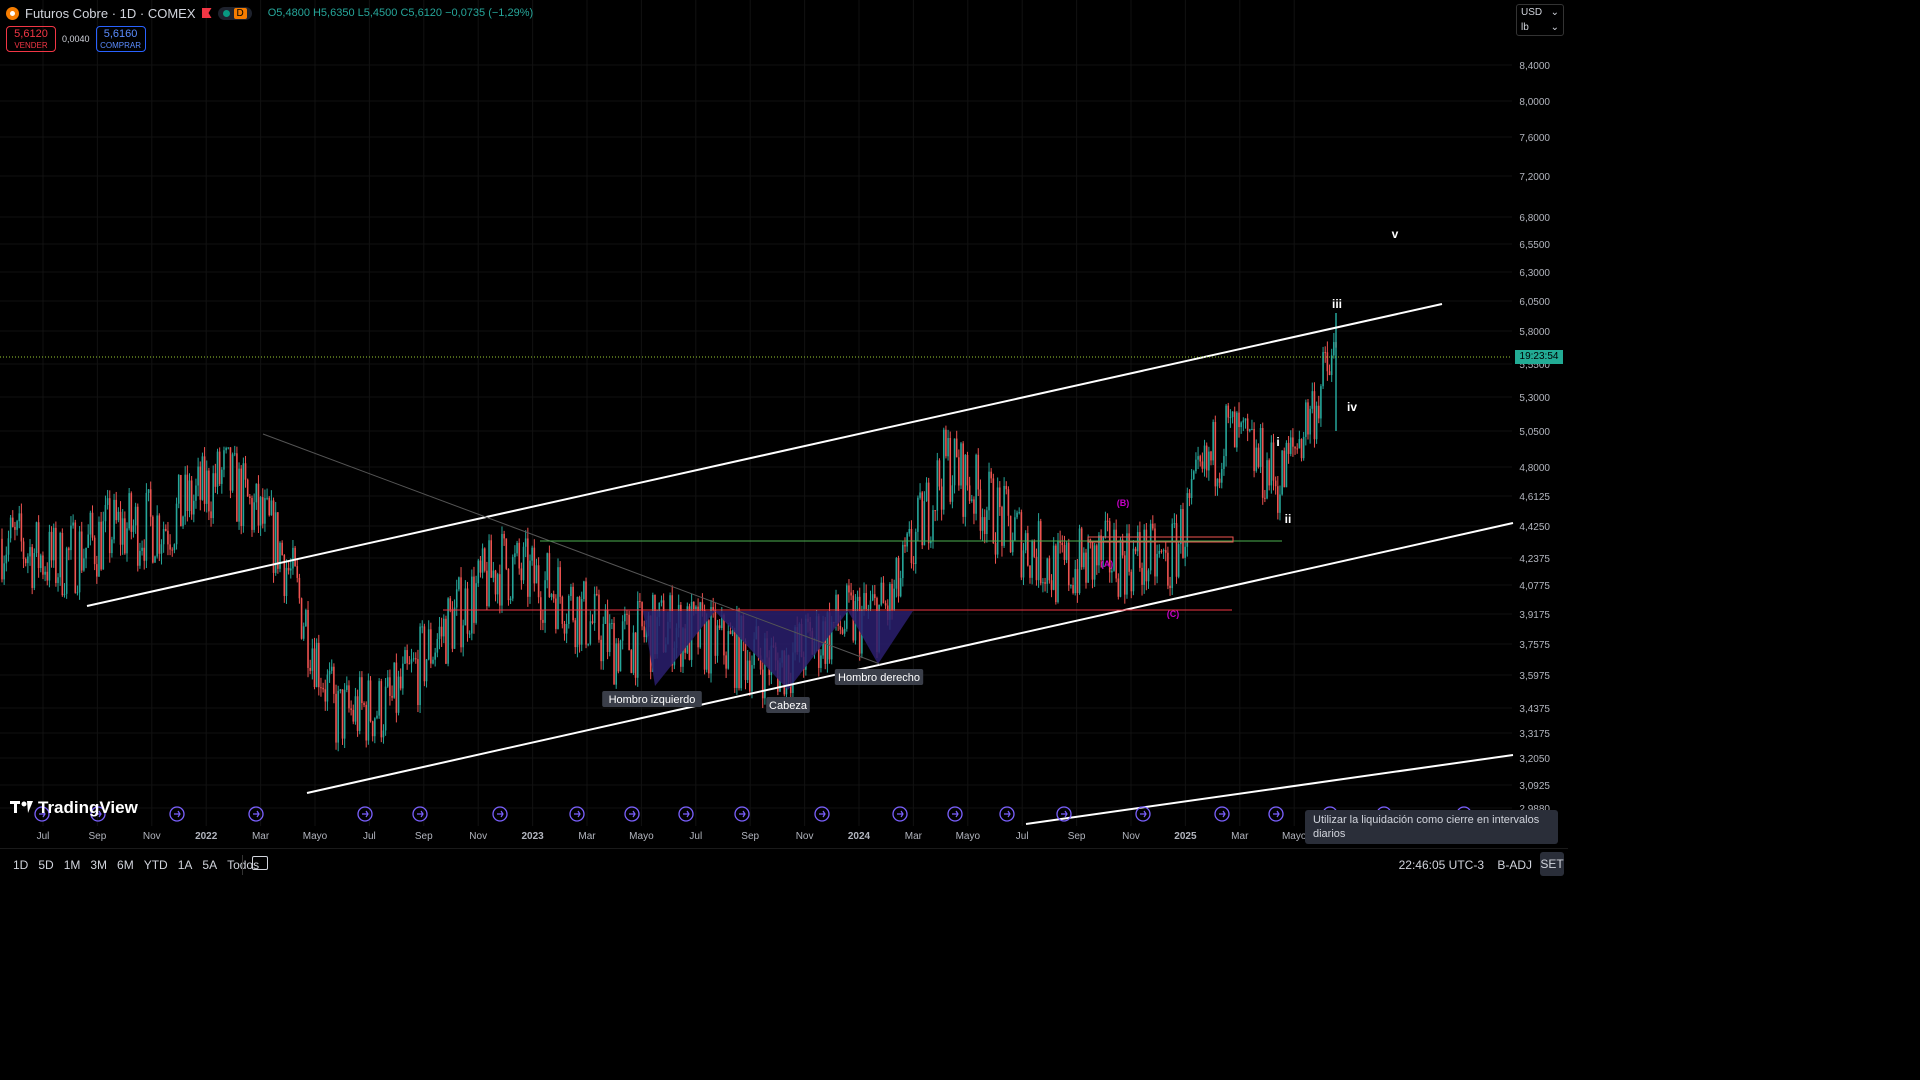  I want to click on clock: 22:46:05 UTC-3, so click(1441, 865).